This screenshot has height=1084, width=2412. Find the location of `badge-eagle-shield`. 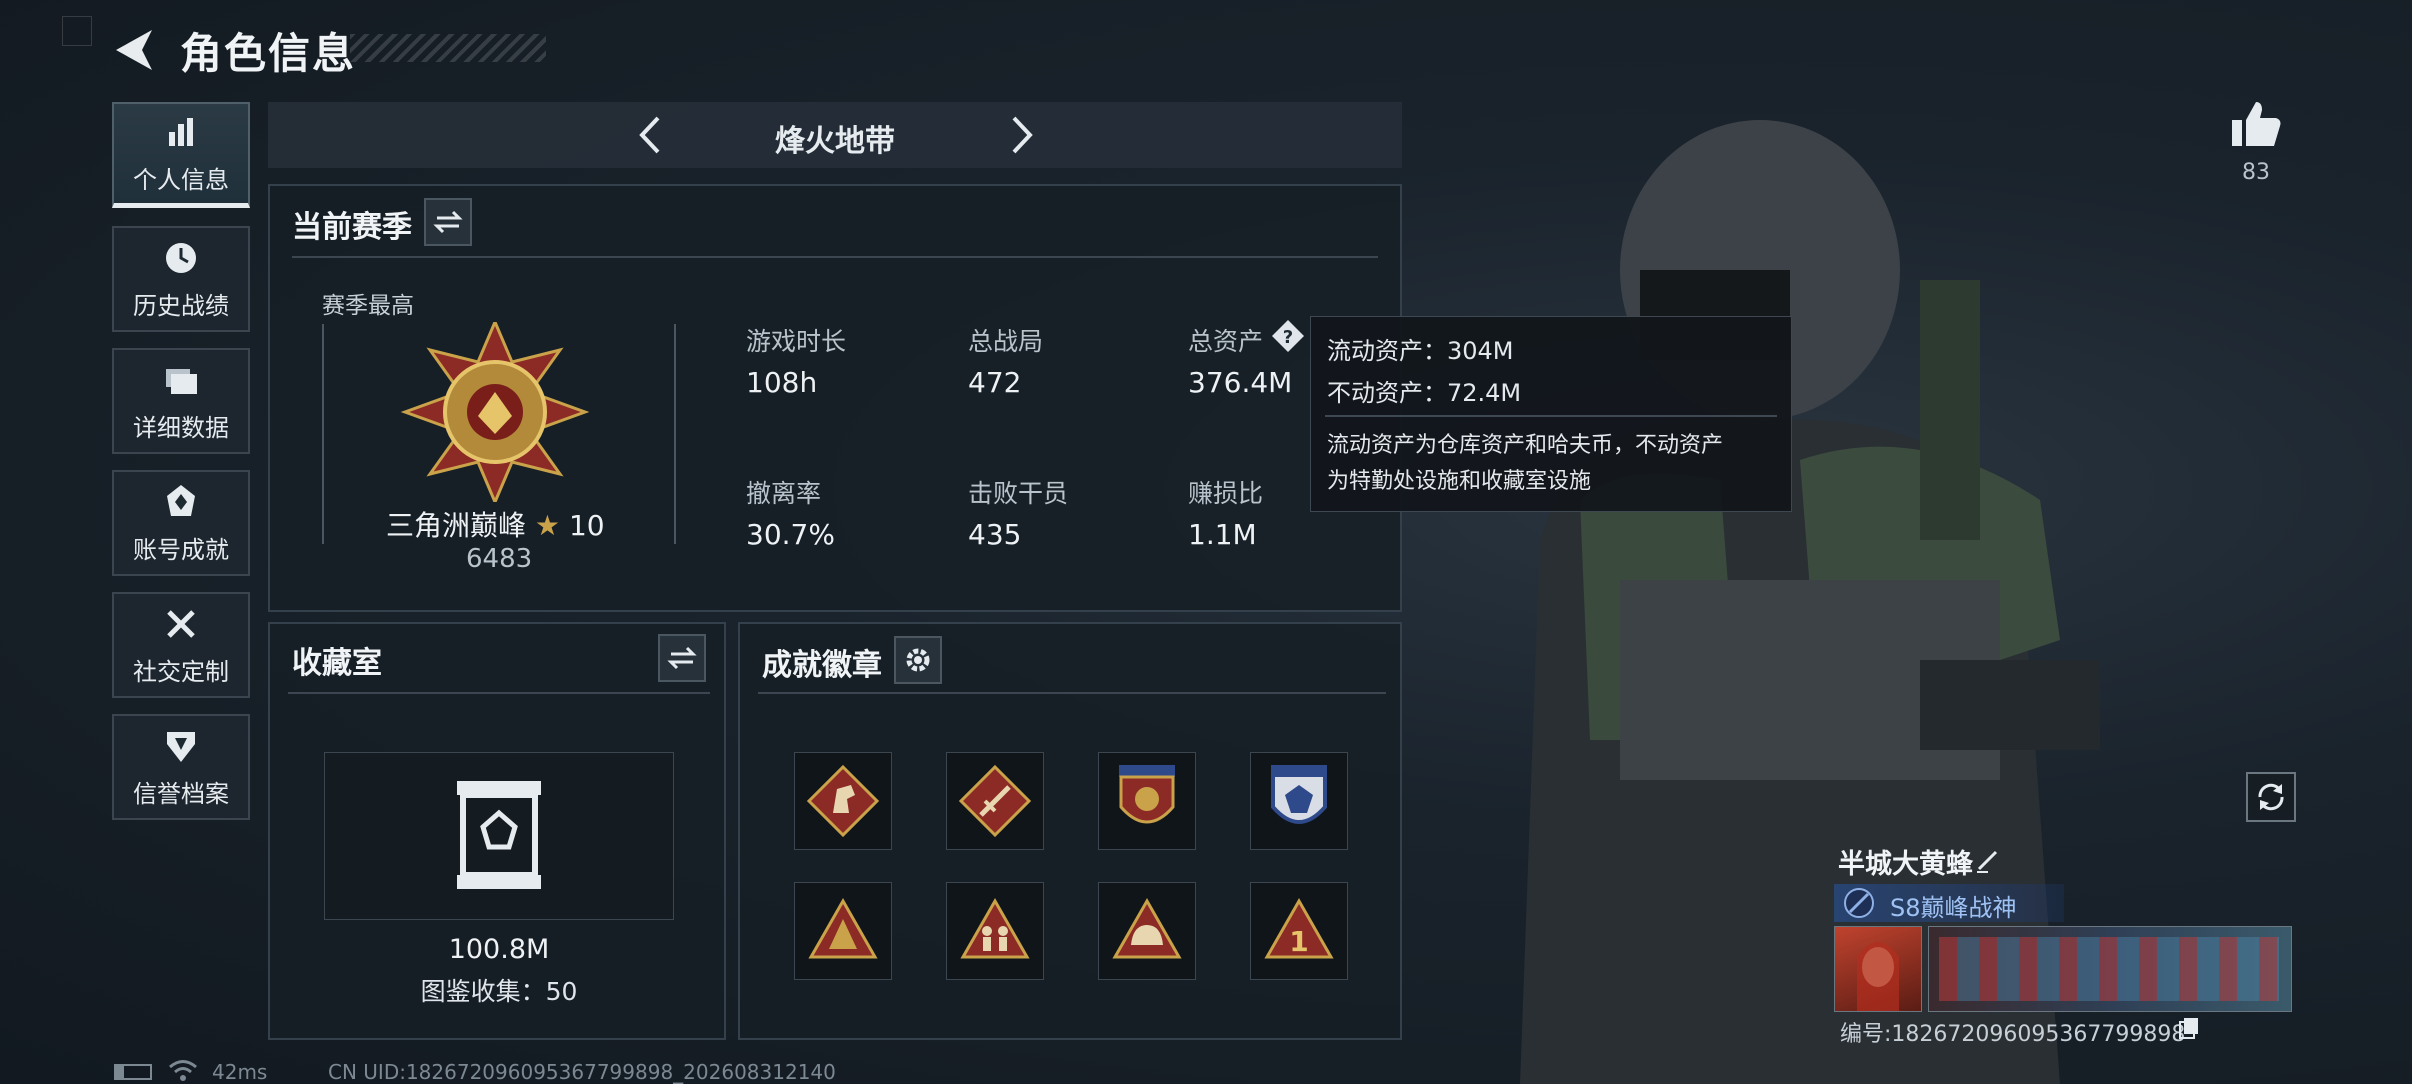

badge-eagle-shield is located at coordinates (1299, 801).